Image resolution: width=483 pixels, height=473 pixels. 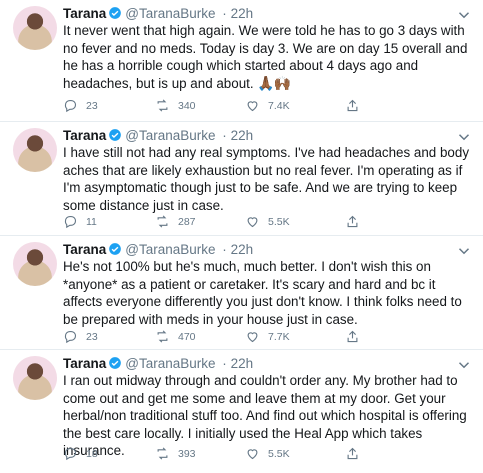 What do you see at coordinates (80, 453) in the screenshot?
I see `reply-button: 18` at bounding box center [80, 453].